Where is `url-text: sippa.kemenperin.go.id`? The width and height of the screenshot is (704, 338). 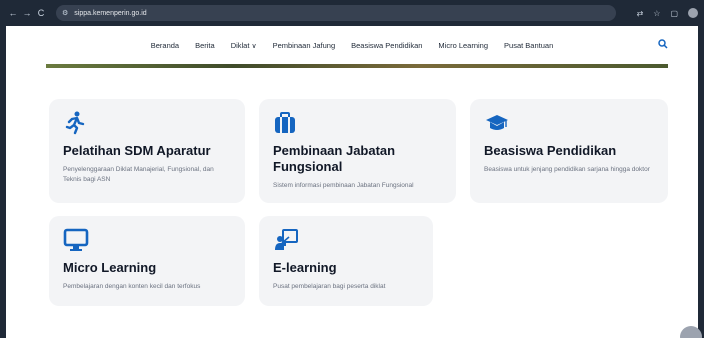 url-text: sippa.kemenperin.go.id is located at coordinates (110, 13).